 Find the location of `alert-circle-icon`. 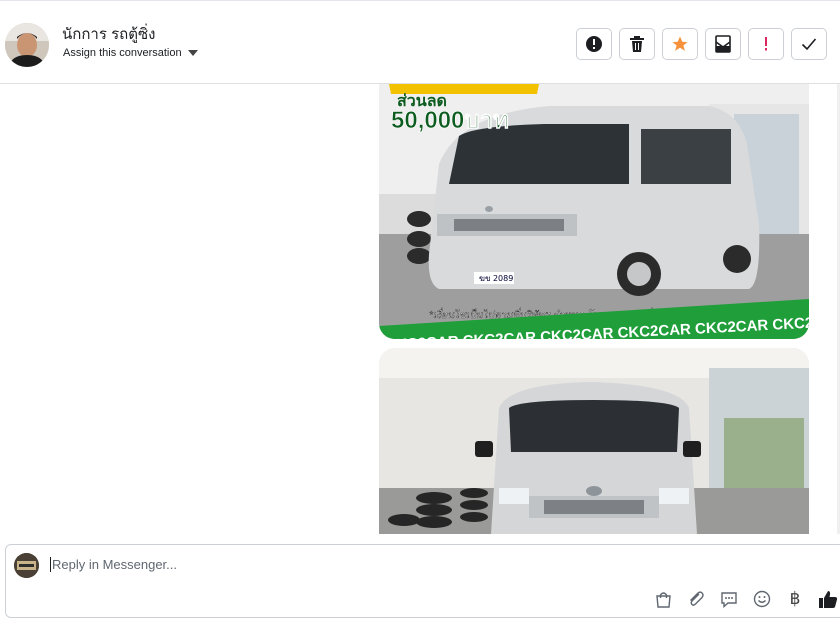

alert-circle-icon is located at coordinates (594, 44).